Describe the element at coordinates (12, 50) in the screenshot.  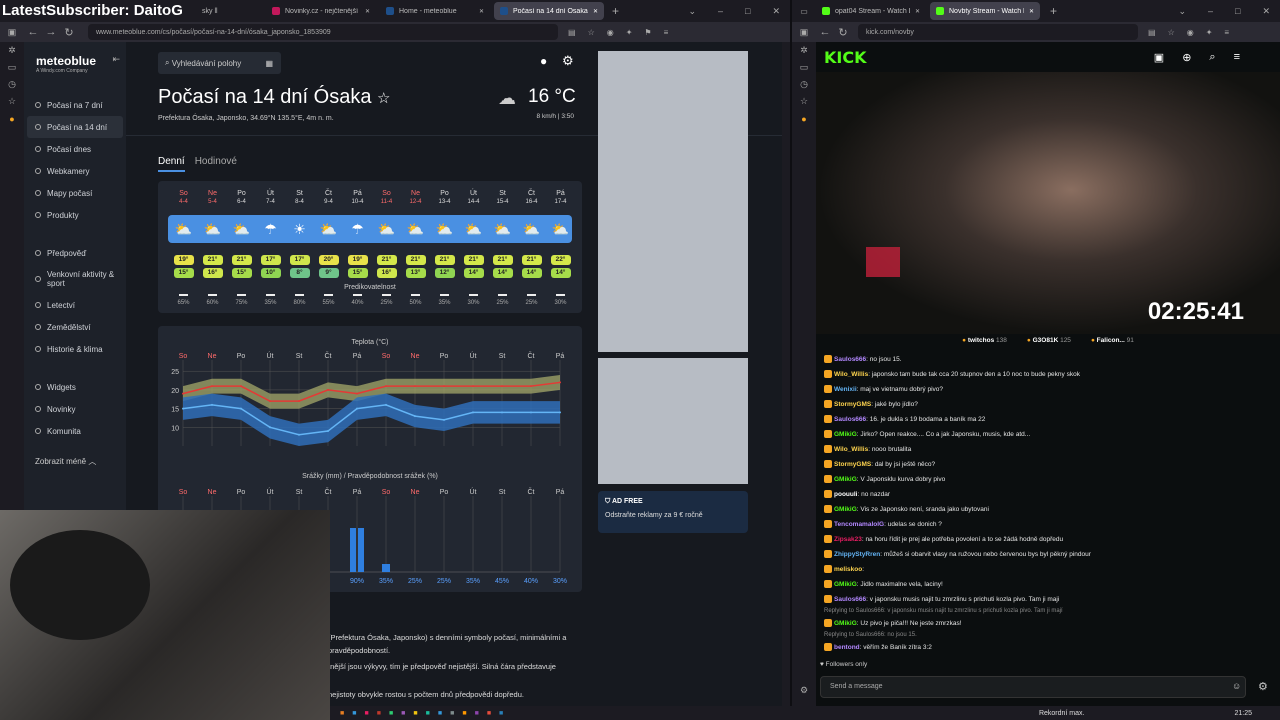
I see `ai-icon: ✲` at that location.